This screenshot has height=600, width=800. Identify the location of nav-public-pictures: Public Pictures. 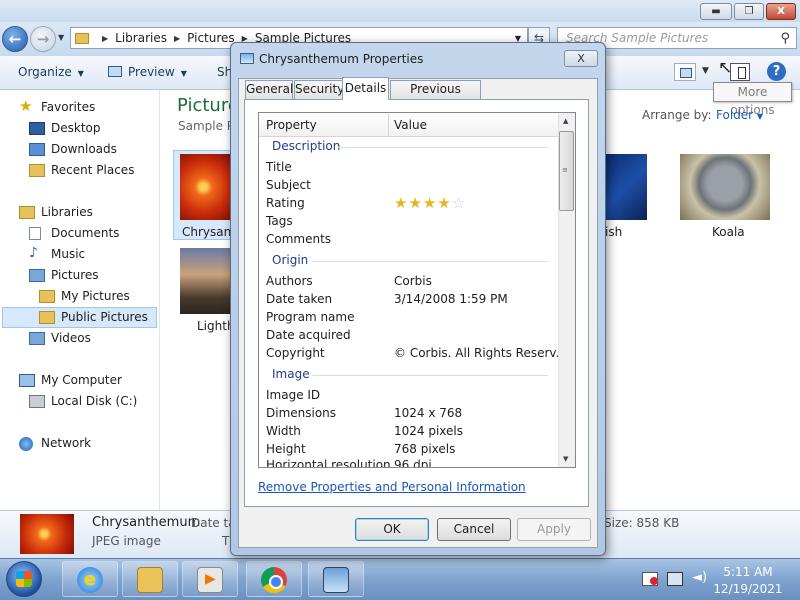
(93, 317).